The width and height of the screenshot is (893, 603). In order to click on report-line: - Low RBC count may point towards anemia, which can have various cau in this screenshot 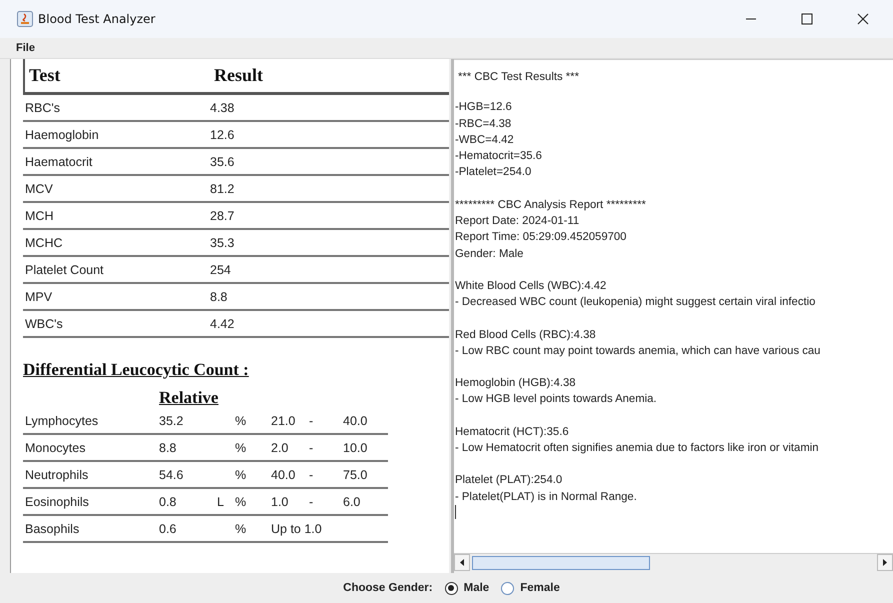, I will do `click(638, 351)`.